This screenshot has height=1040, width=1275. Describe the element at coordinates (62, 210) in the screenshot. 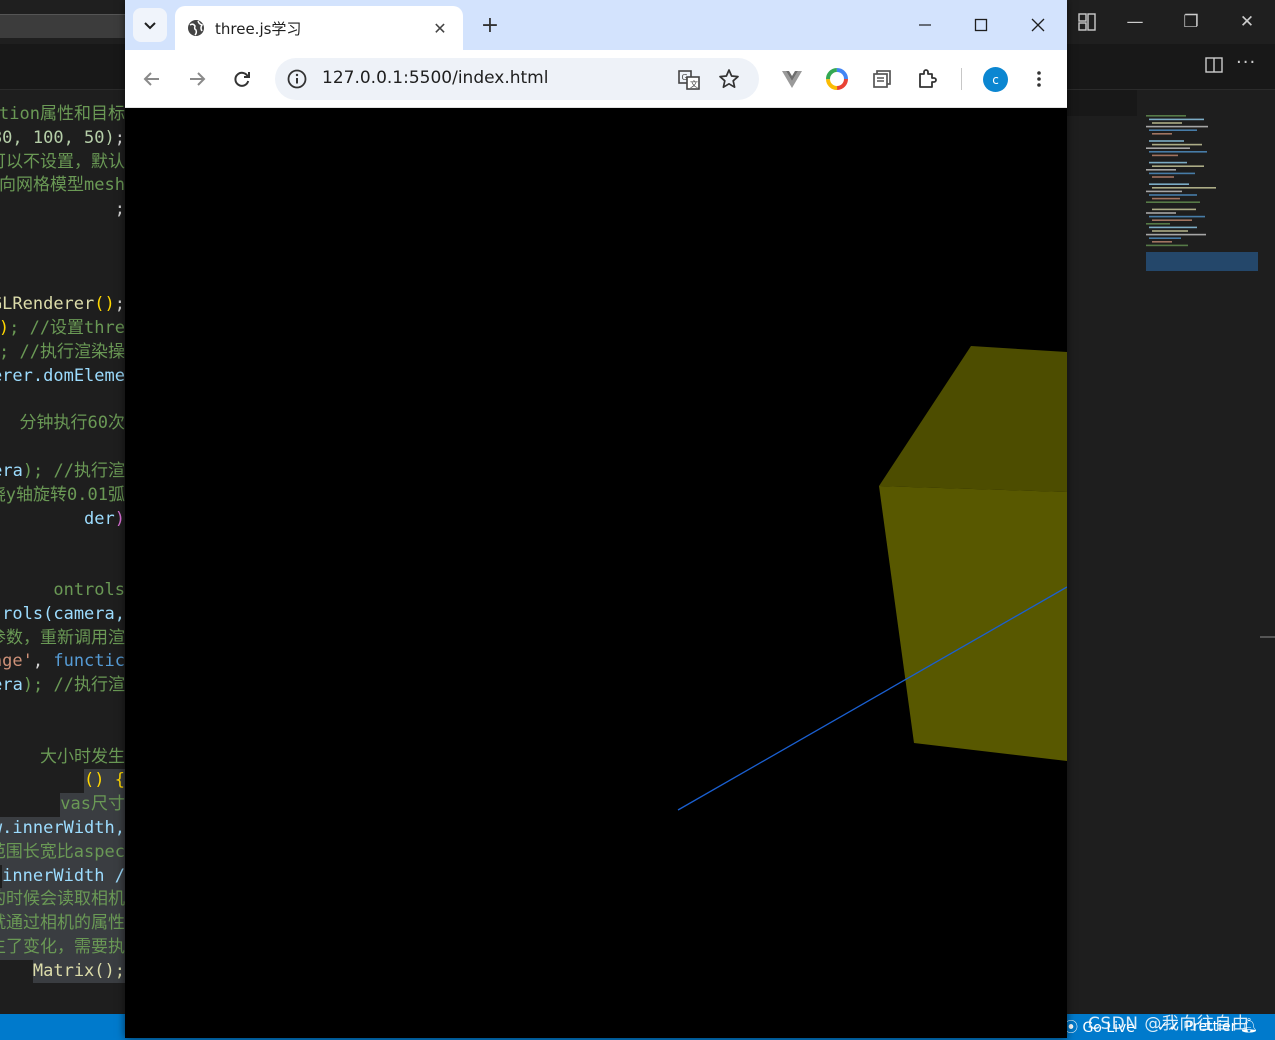

I see `code-line: ;` at that location.